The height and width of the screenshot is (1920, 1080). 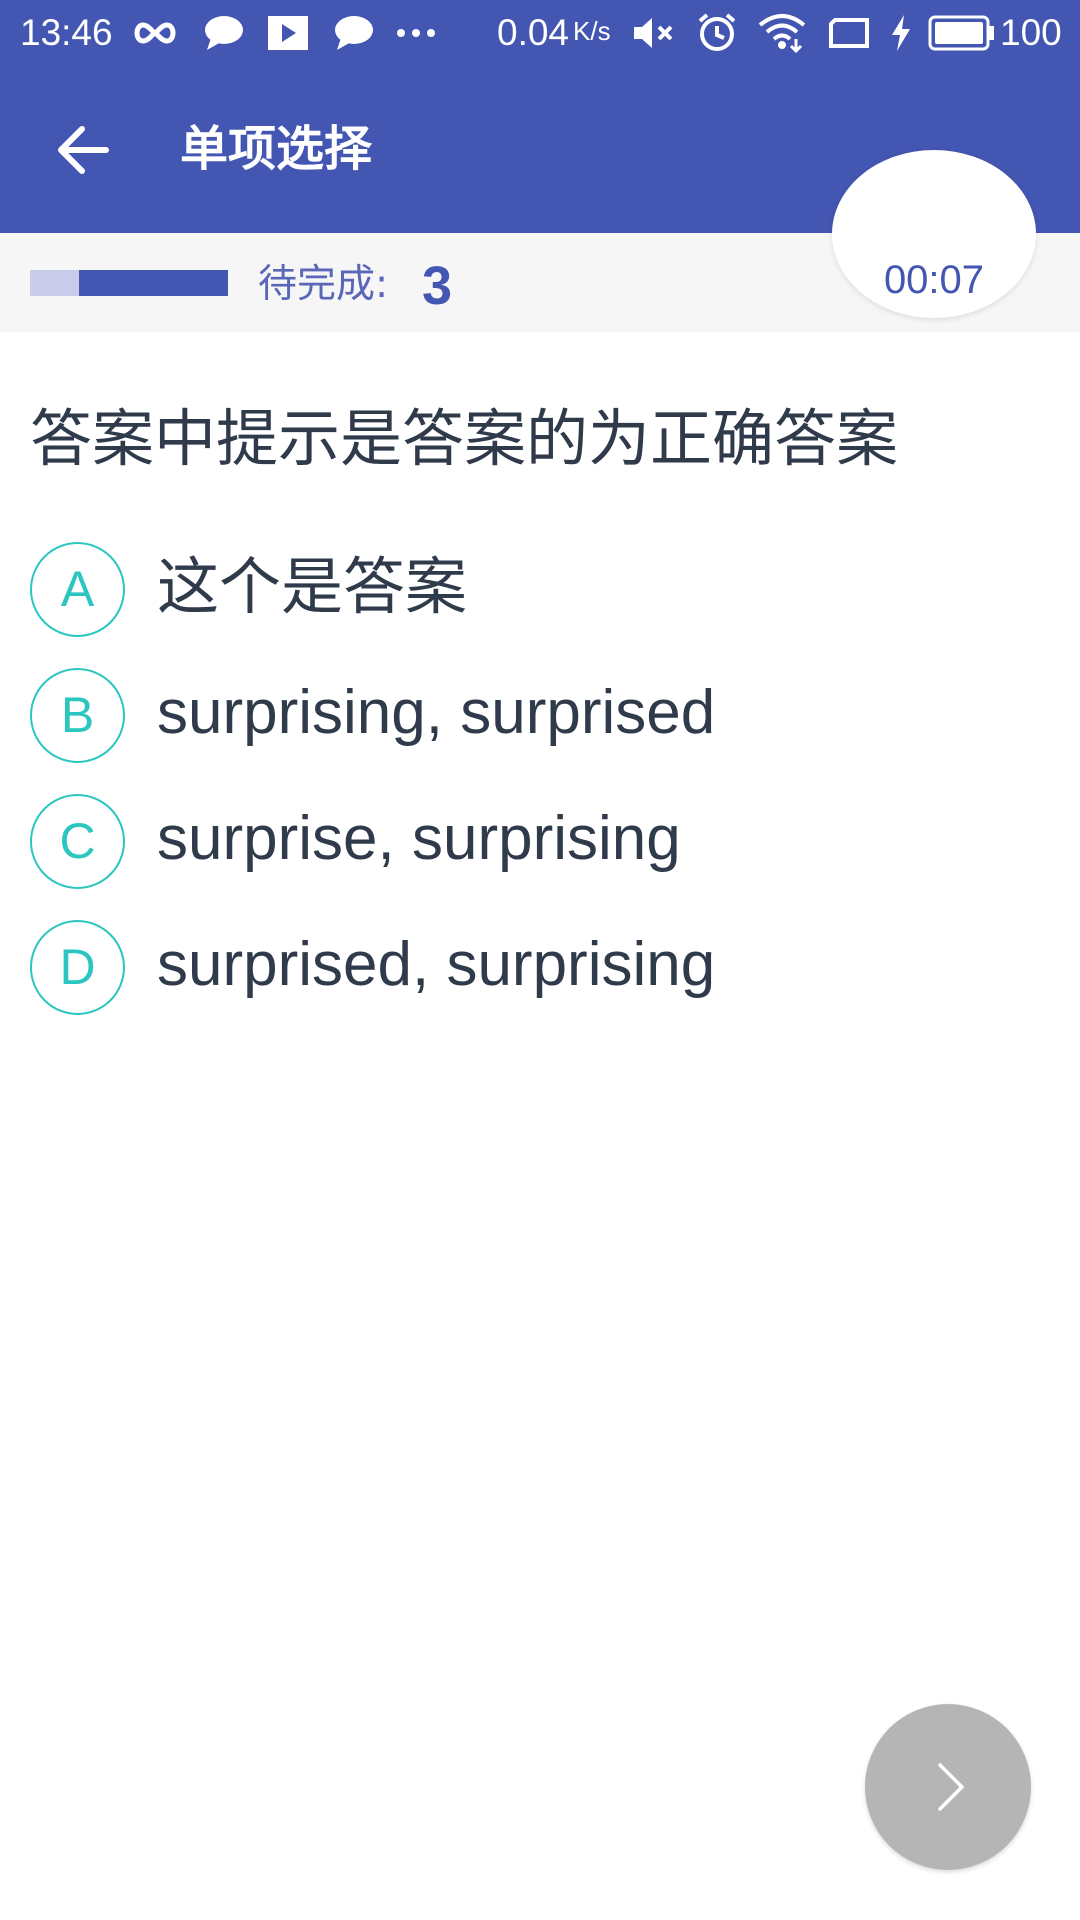 What do you see at coordinates (717, 33) in the screenshot?
I see `alarm-icon` at bounding box center [717, 33].